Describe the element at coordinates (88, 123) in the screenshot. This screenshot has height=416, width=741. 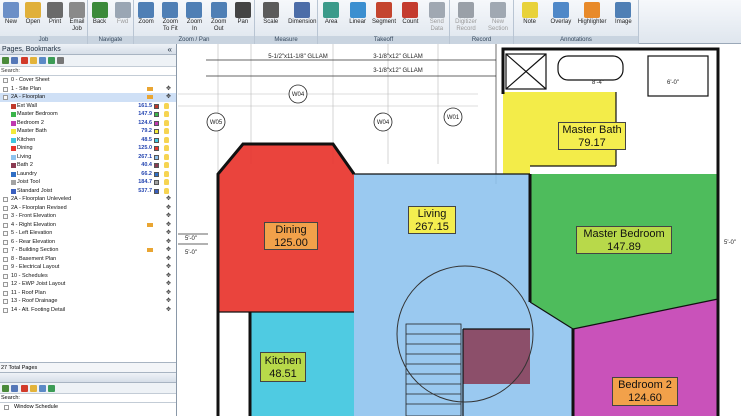
I see `takeoff-item: Bedroom 2 124.6` at that location.